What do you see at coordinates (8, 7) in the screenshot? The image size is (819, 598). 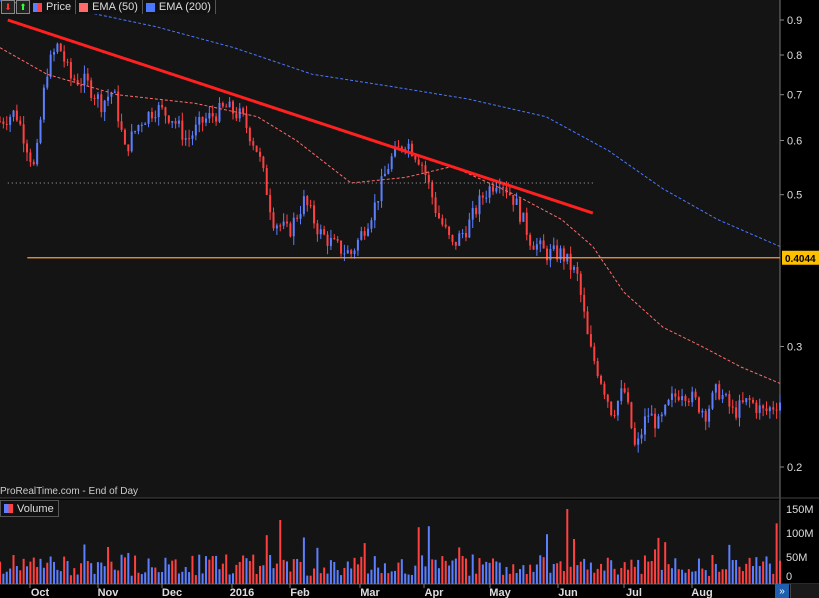 I see `down-arrow-icon: ⬇` at bounding box center [8, 7].